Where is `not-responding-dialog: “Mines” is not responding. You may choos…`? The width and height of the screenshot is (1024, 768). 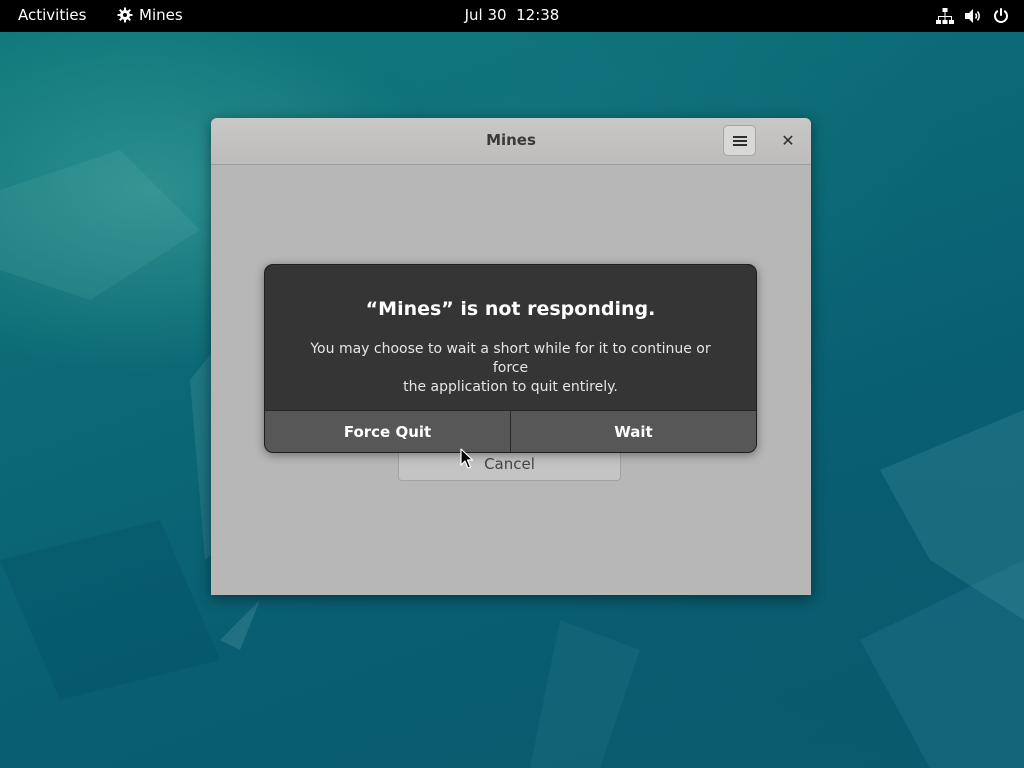
not-responding-dialog: “Mines” is not responding. You may choos… is located at coordinates (510, 358).